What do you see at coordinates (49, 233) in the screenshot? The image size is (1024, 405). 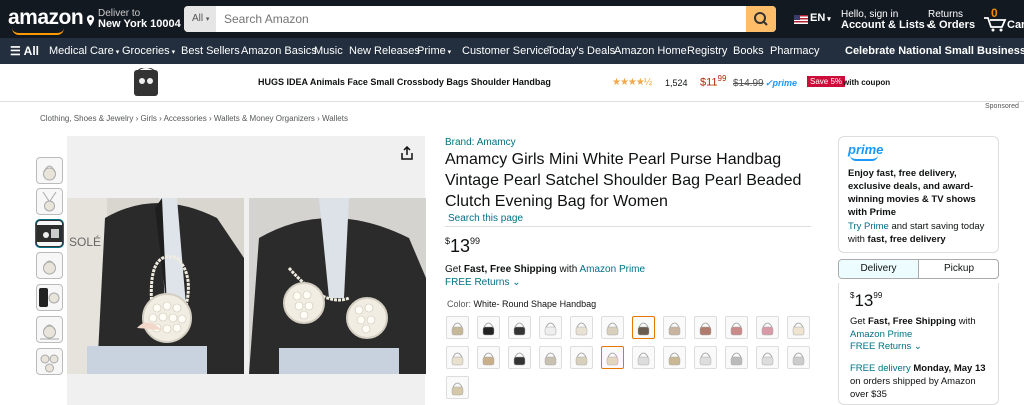 I see `thumbnail-selected` at bounding box center [49, 233].